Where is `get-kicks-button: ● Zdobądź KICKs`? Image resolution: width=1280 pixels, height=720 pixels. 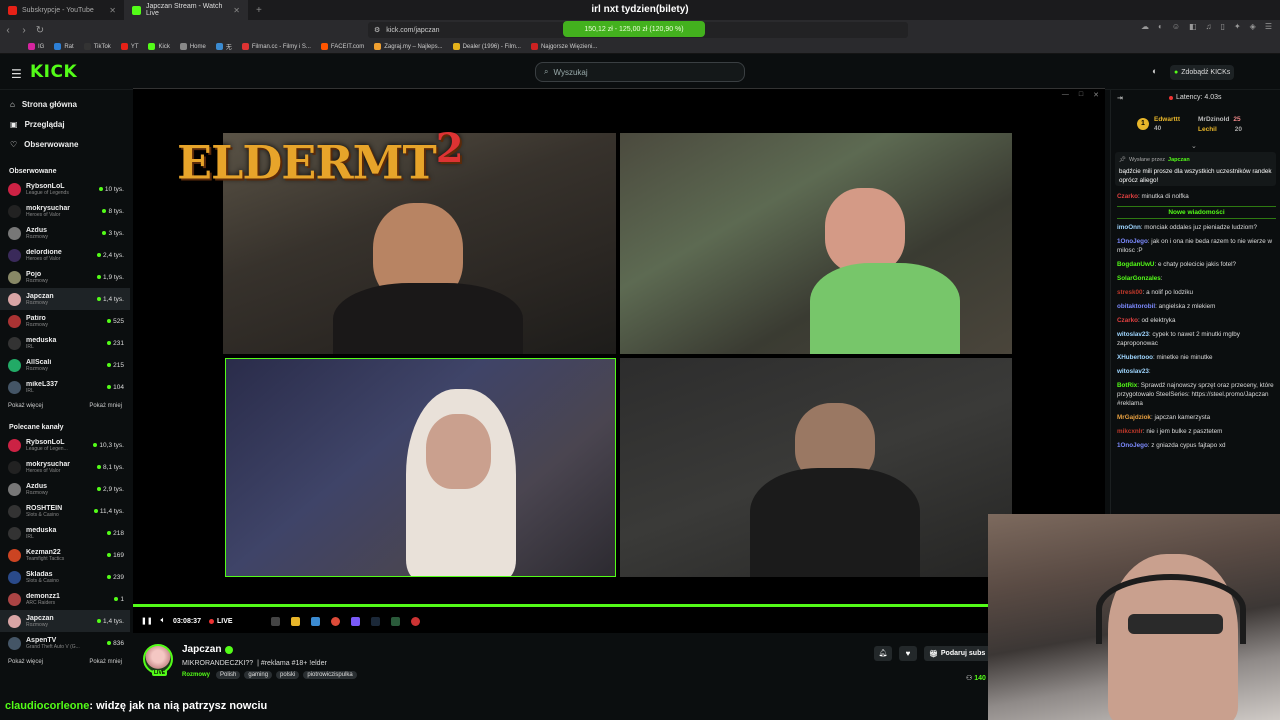
get-kicks-button: ● Zdobądź KICKs is located at coordinates (1202, 72).